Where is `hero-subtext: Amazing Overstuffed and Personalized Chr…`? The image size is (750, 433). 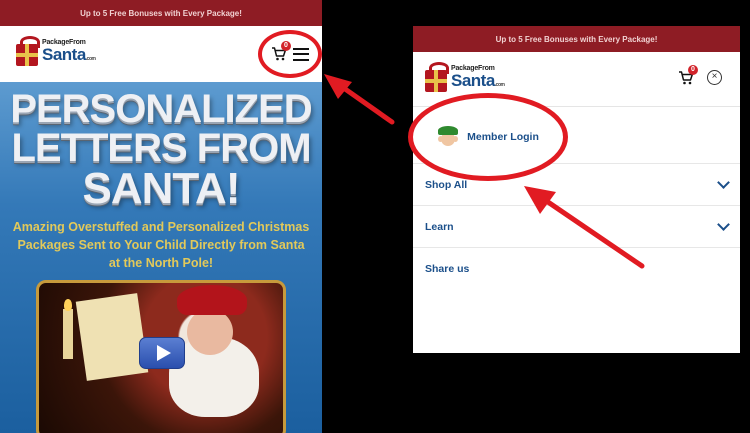 hero-subtext: Amazing Overstuffed and Personalized Chr… is located at coordinates (161, 245).